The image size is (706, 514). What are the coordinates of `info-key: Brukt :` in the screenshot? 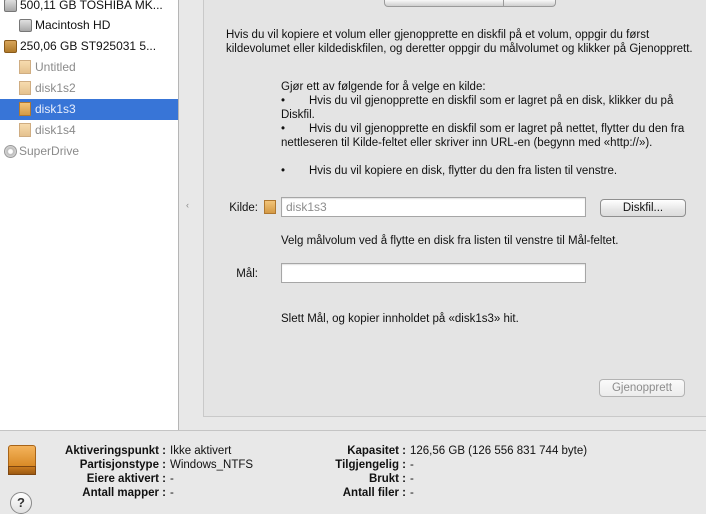 It's located at (387, 479).